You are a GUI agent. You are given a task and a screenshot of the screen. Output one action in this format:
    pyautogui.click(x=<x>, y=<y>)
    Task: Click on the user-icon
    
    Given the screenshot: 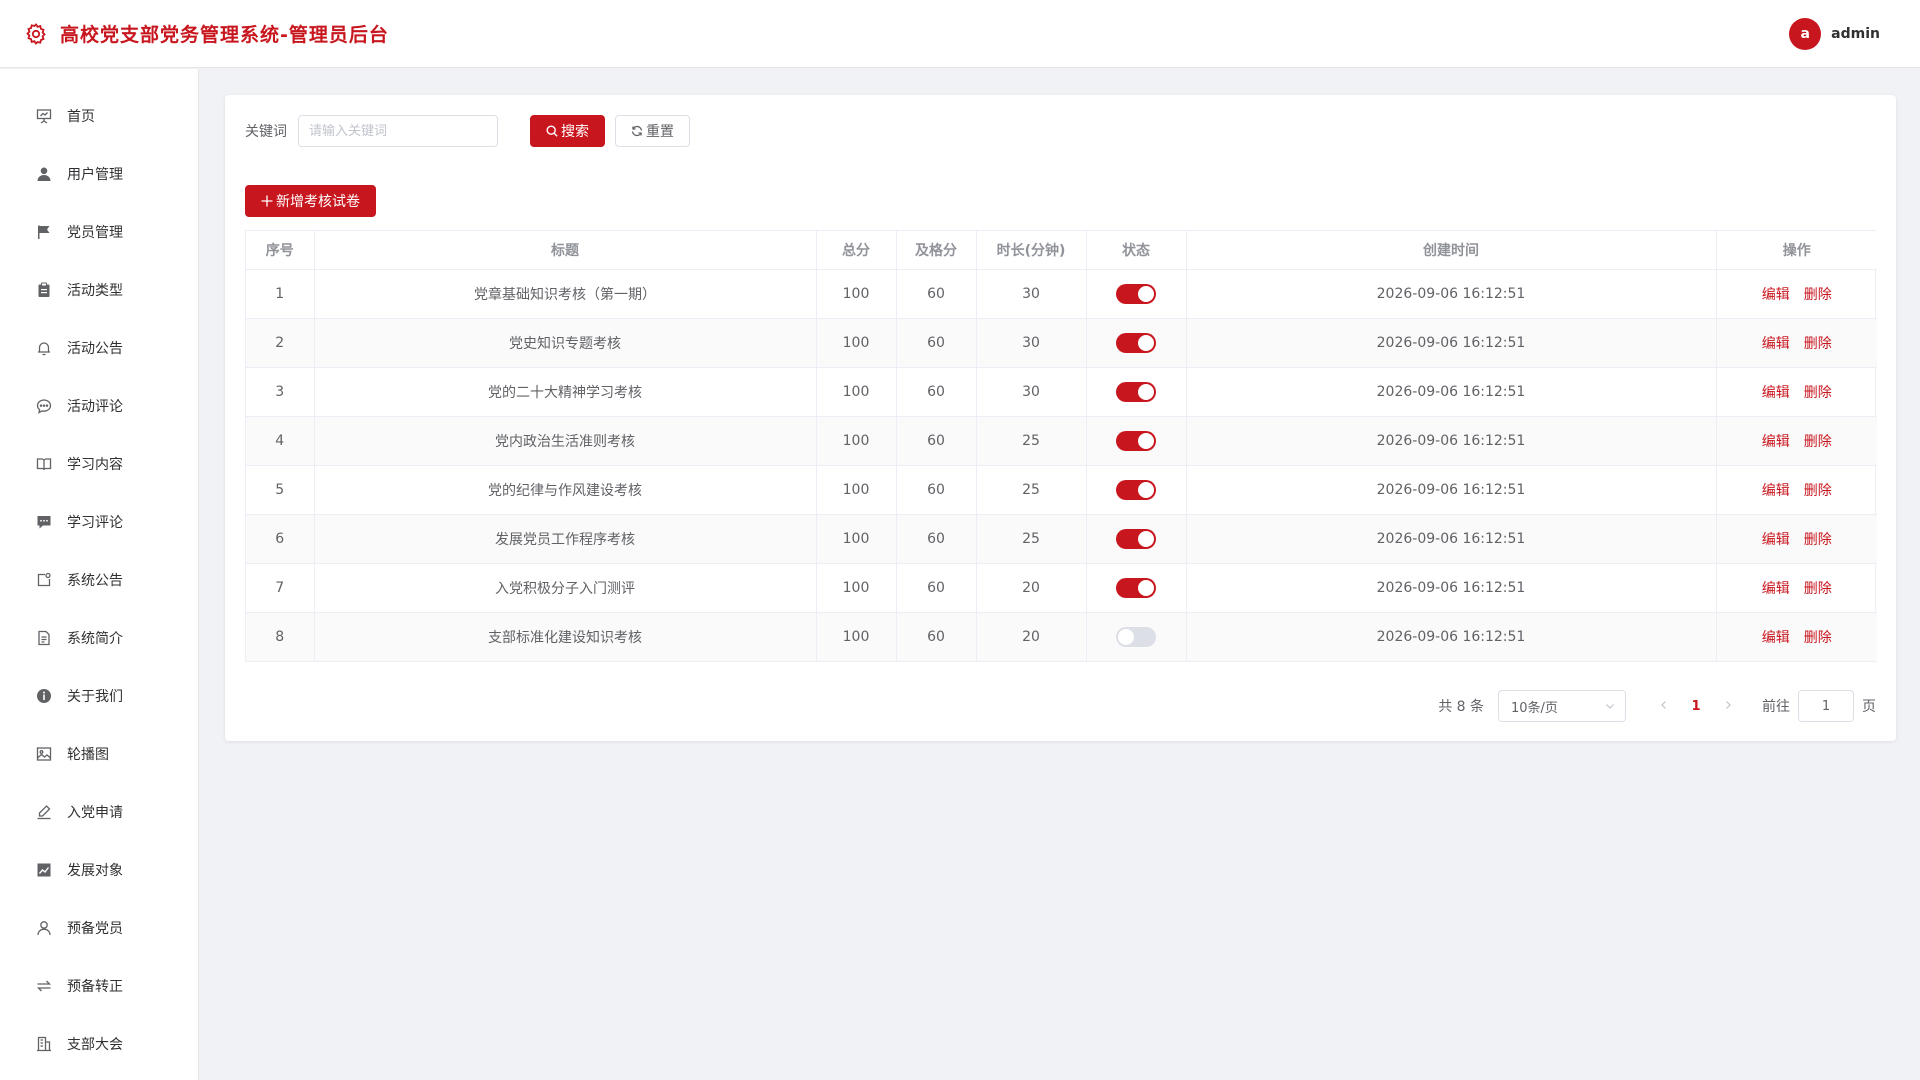 What is the action you would take?
    pyautogui.click(x=44, y=174)
    